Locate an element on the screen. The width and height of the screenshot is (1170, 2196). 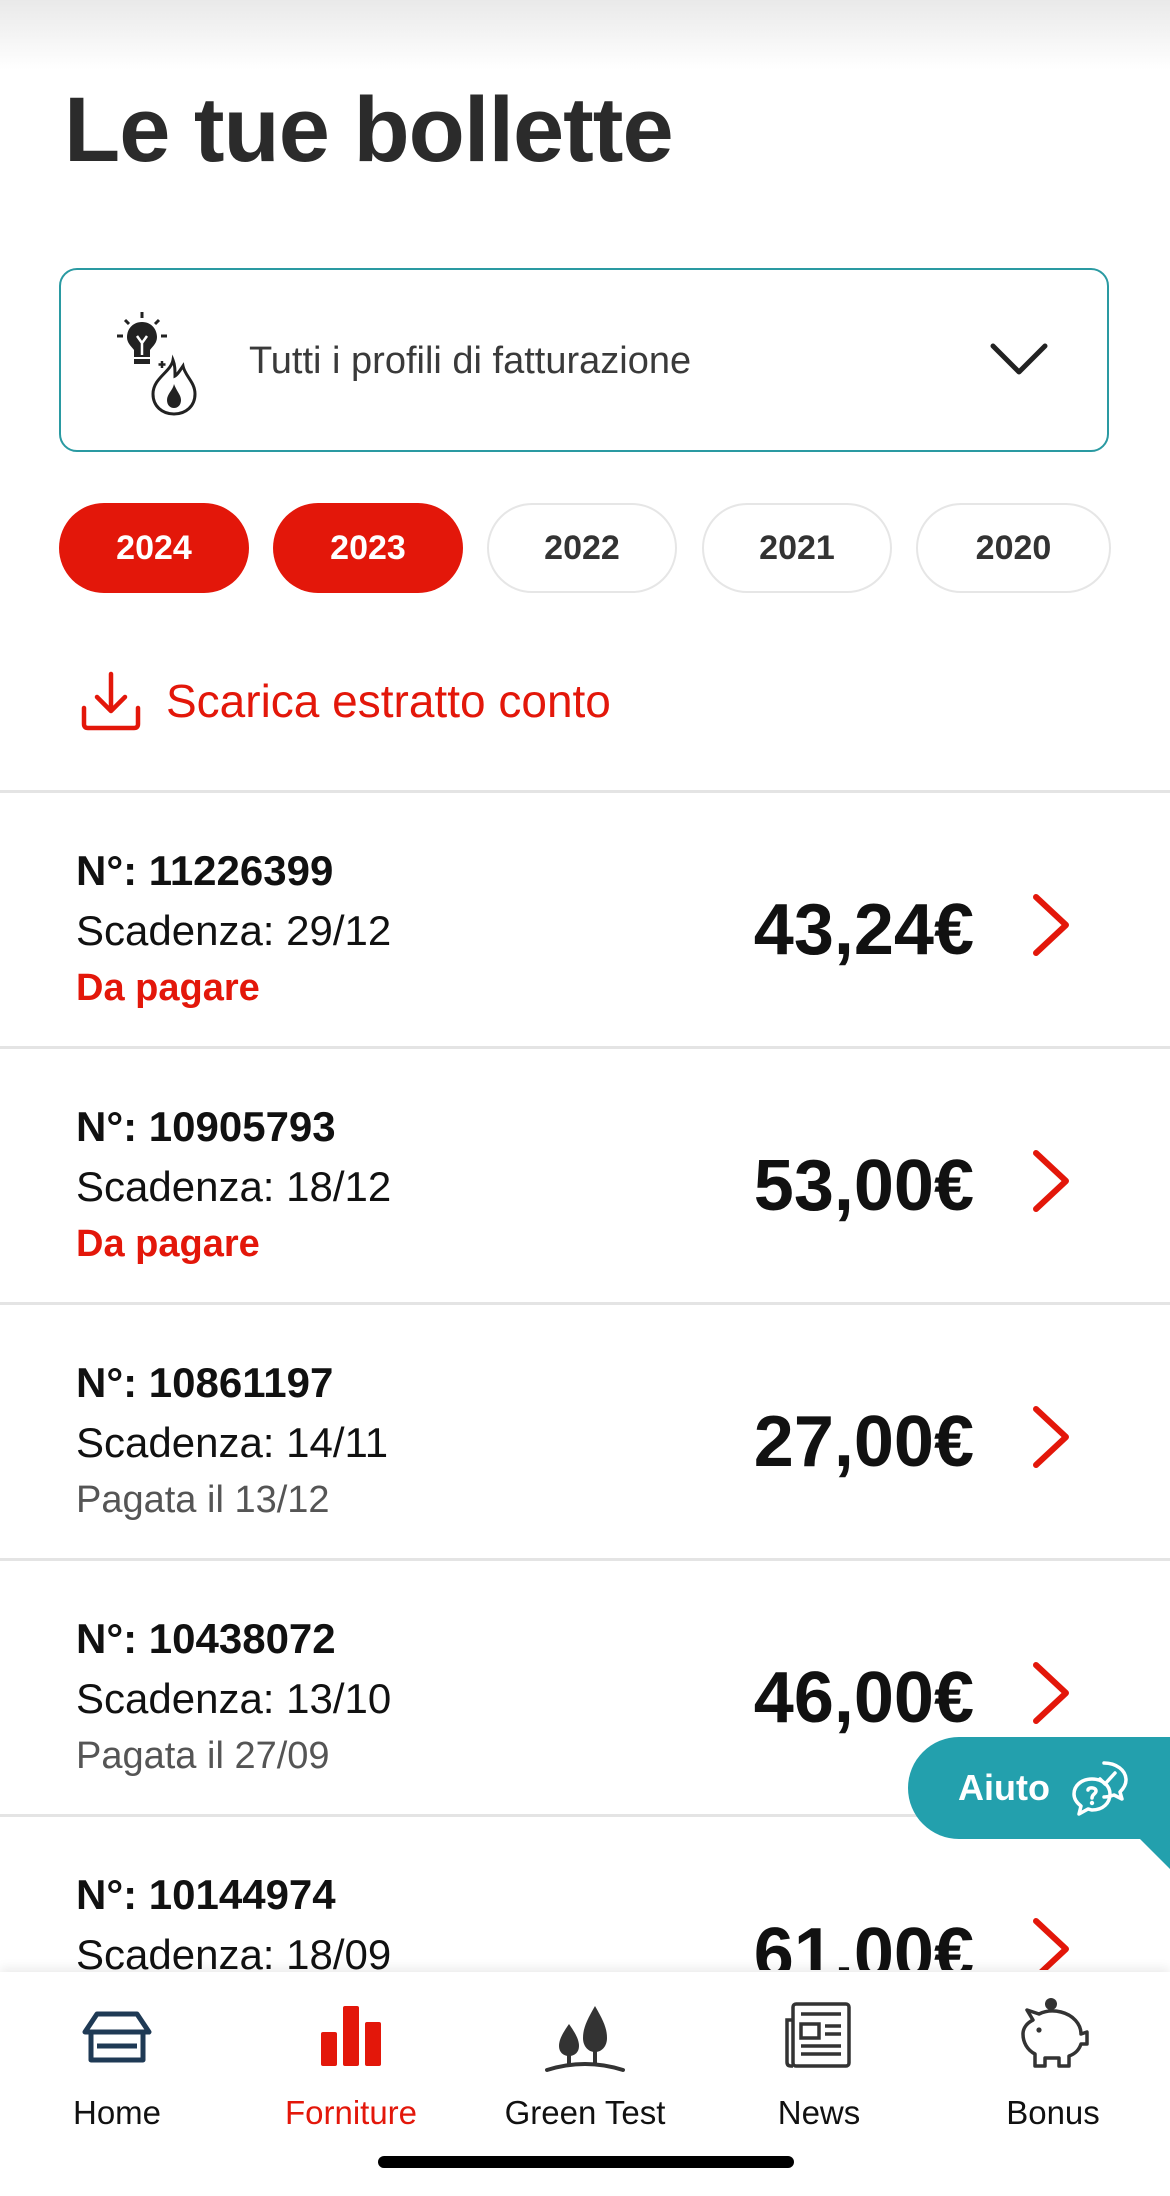
nav-green-test: Green Test is located at coordinates (585, 2067).